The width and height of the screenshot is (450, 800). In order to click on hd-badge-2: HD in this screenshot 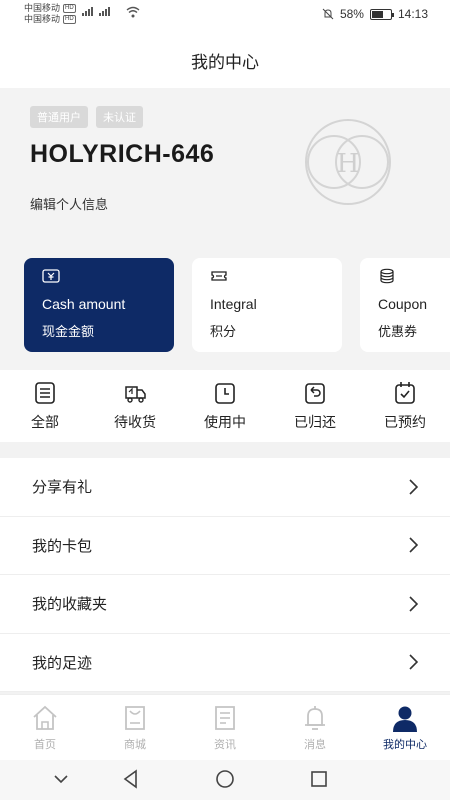, I will do `click(69, 19)`.